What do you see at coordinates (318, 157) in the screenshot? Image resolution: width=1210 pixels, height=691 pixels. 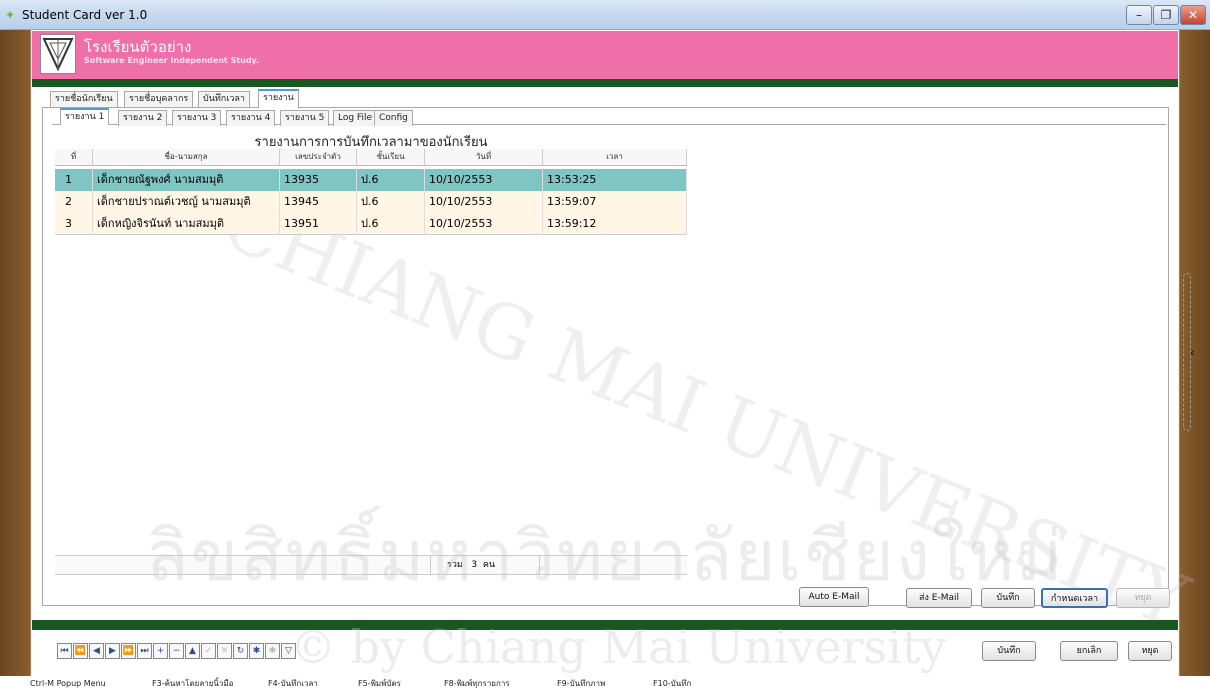 I see `column-header-id: เลขประจำตัว` at bounding box center [318, 157].